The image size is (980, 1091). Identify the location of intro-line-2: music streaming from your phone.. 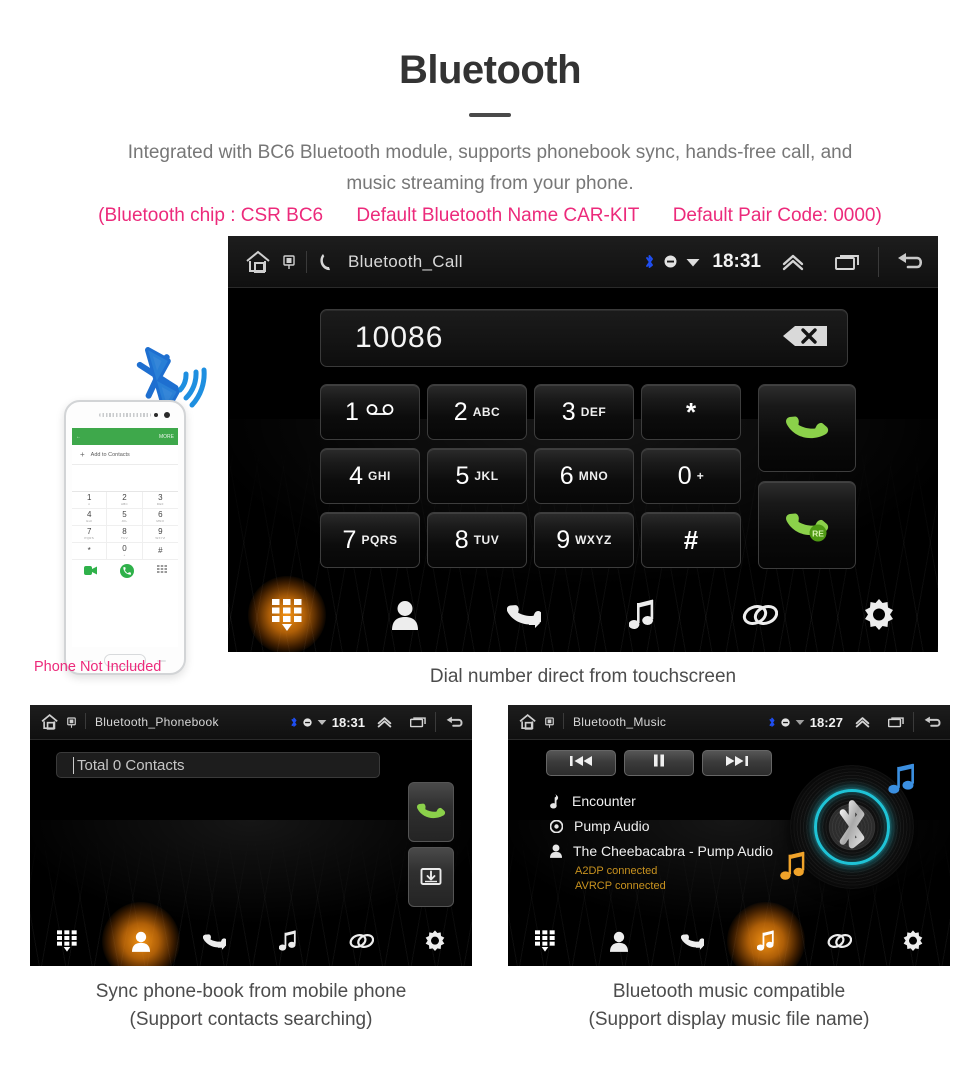
(490, 183).